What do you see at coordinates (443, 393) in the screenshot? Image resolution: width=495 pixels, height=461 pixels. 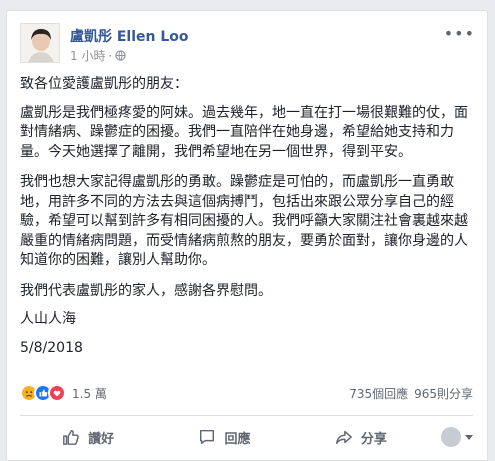 I see `share-count: 965則分享` at bounding box center [443, 393].